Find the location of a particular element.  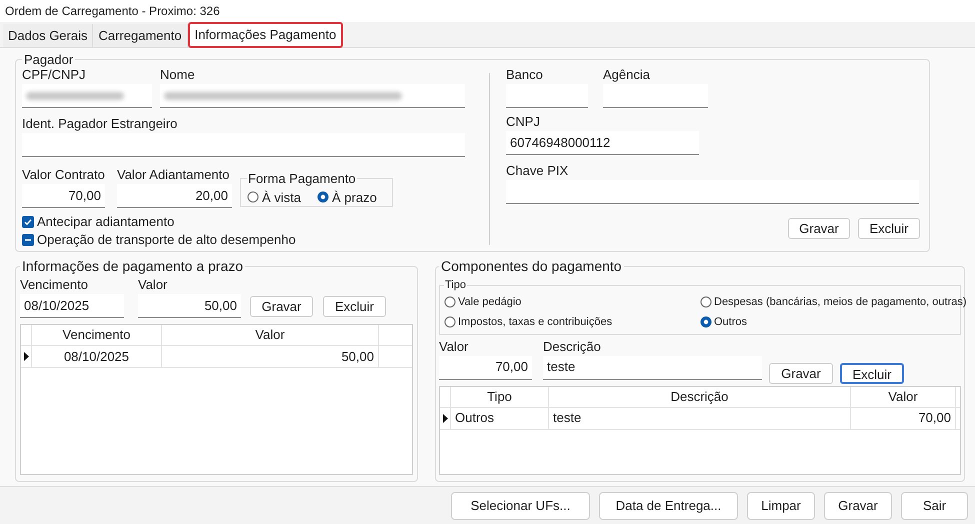

table-cell: teste is located at coordinates (700, 418).